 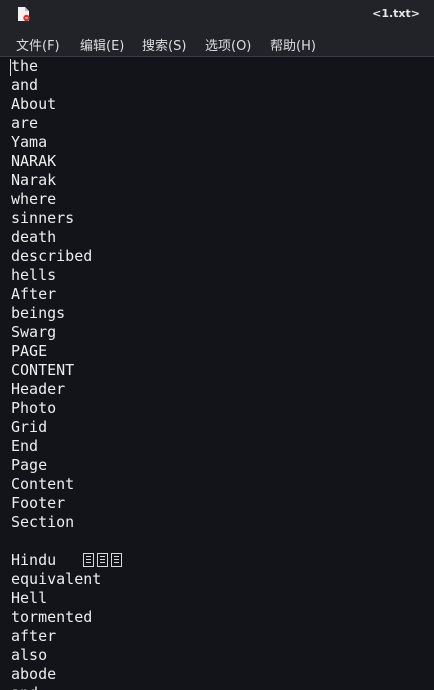 What do you see at coordinates (396, 13) in the screenshot?
I see `window-title: <1.txt>` at bounding box center [396, 13].